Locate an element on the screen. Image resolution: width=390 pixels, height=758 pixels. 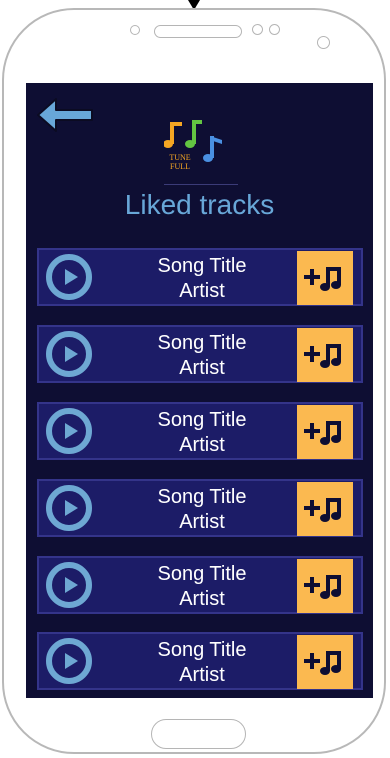
back-button is located at coordinates (65, 117).